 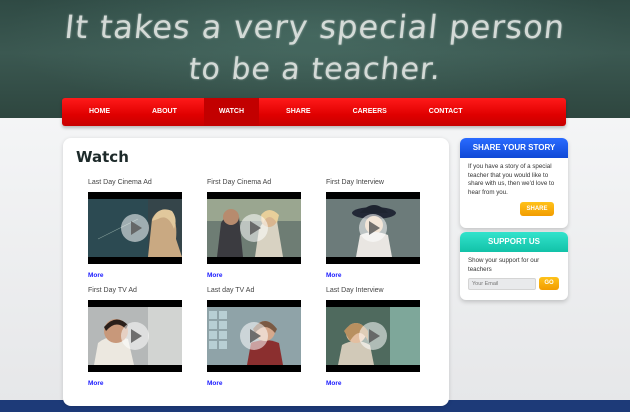 I want to click on nav-careers: CAREERS, so click(x=370, y=112).